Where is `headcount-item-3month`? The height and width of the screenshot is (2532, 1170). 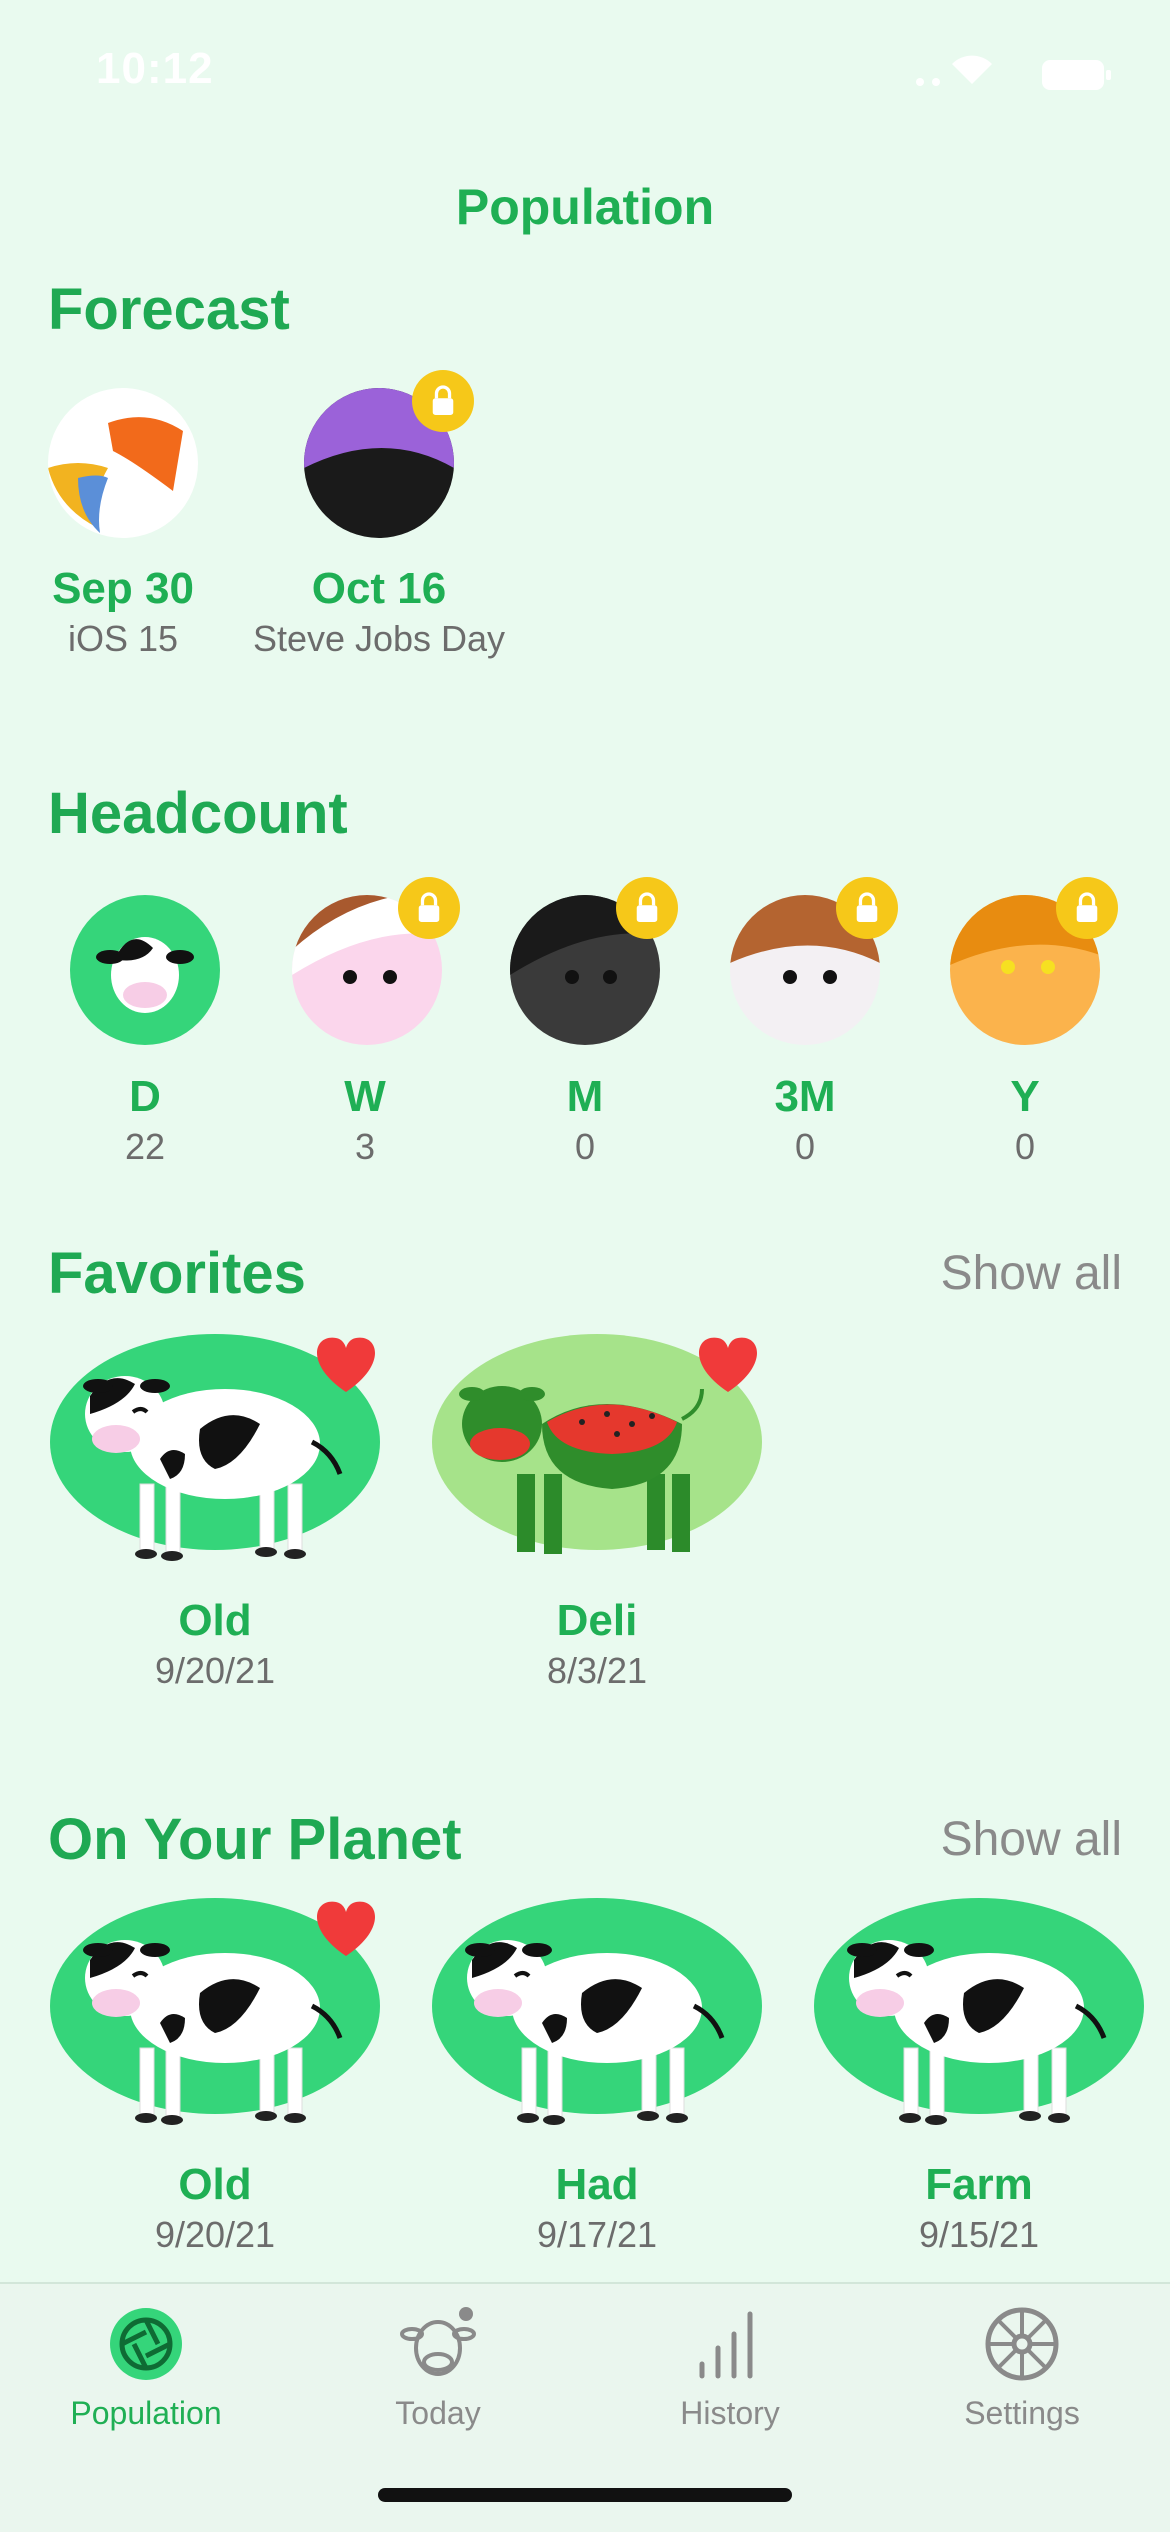 headcount-item-3month is located at coordinates (814, 961).